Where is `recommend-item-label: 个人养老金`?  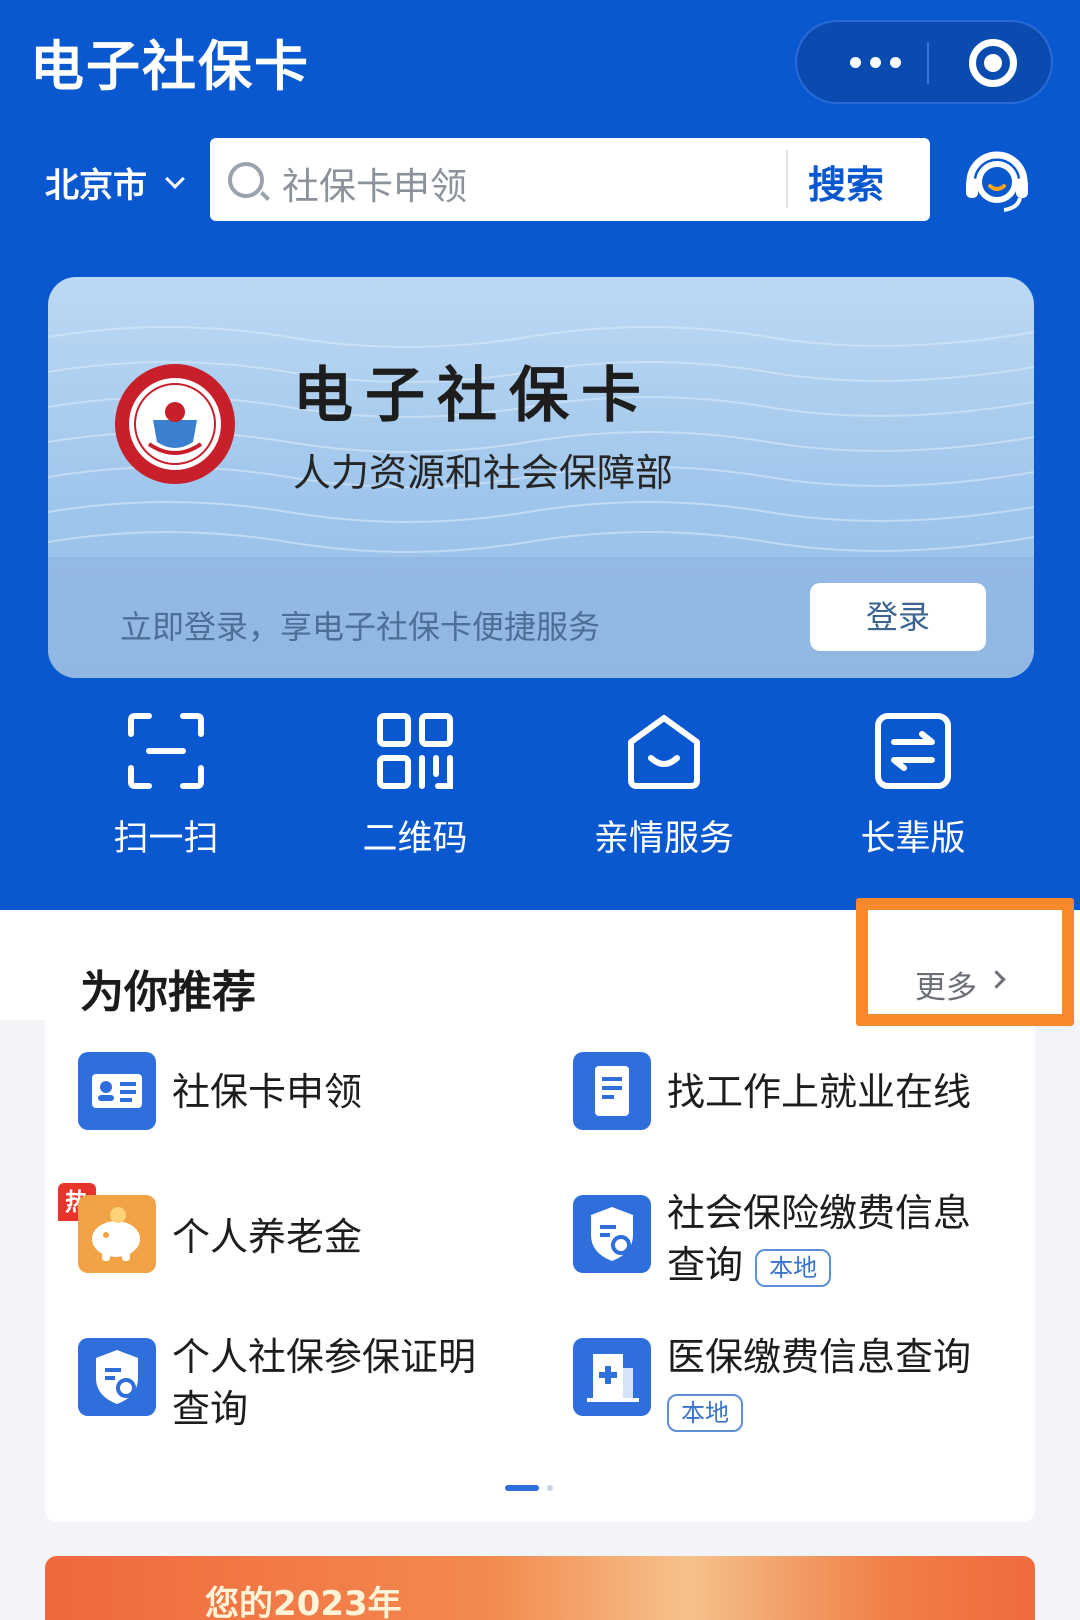
recommend-item-label: 个人养老金 is located at coordinates (267, 1237).